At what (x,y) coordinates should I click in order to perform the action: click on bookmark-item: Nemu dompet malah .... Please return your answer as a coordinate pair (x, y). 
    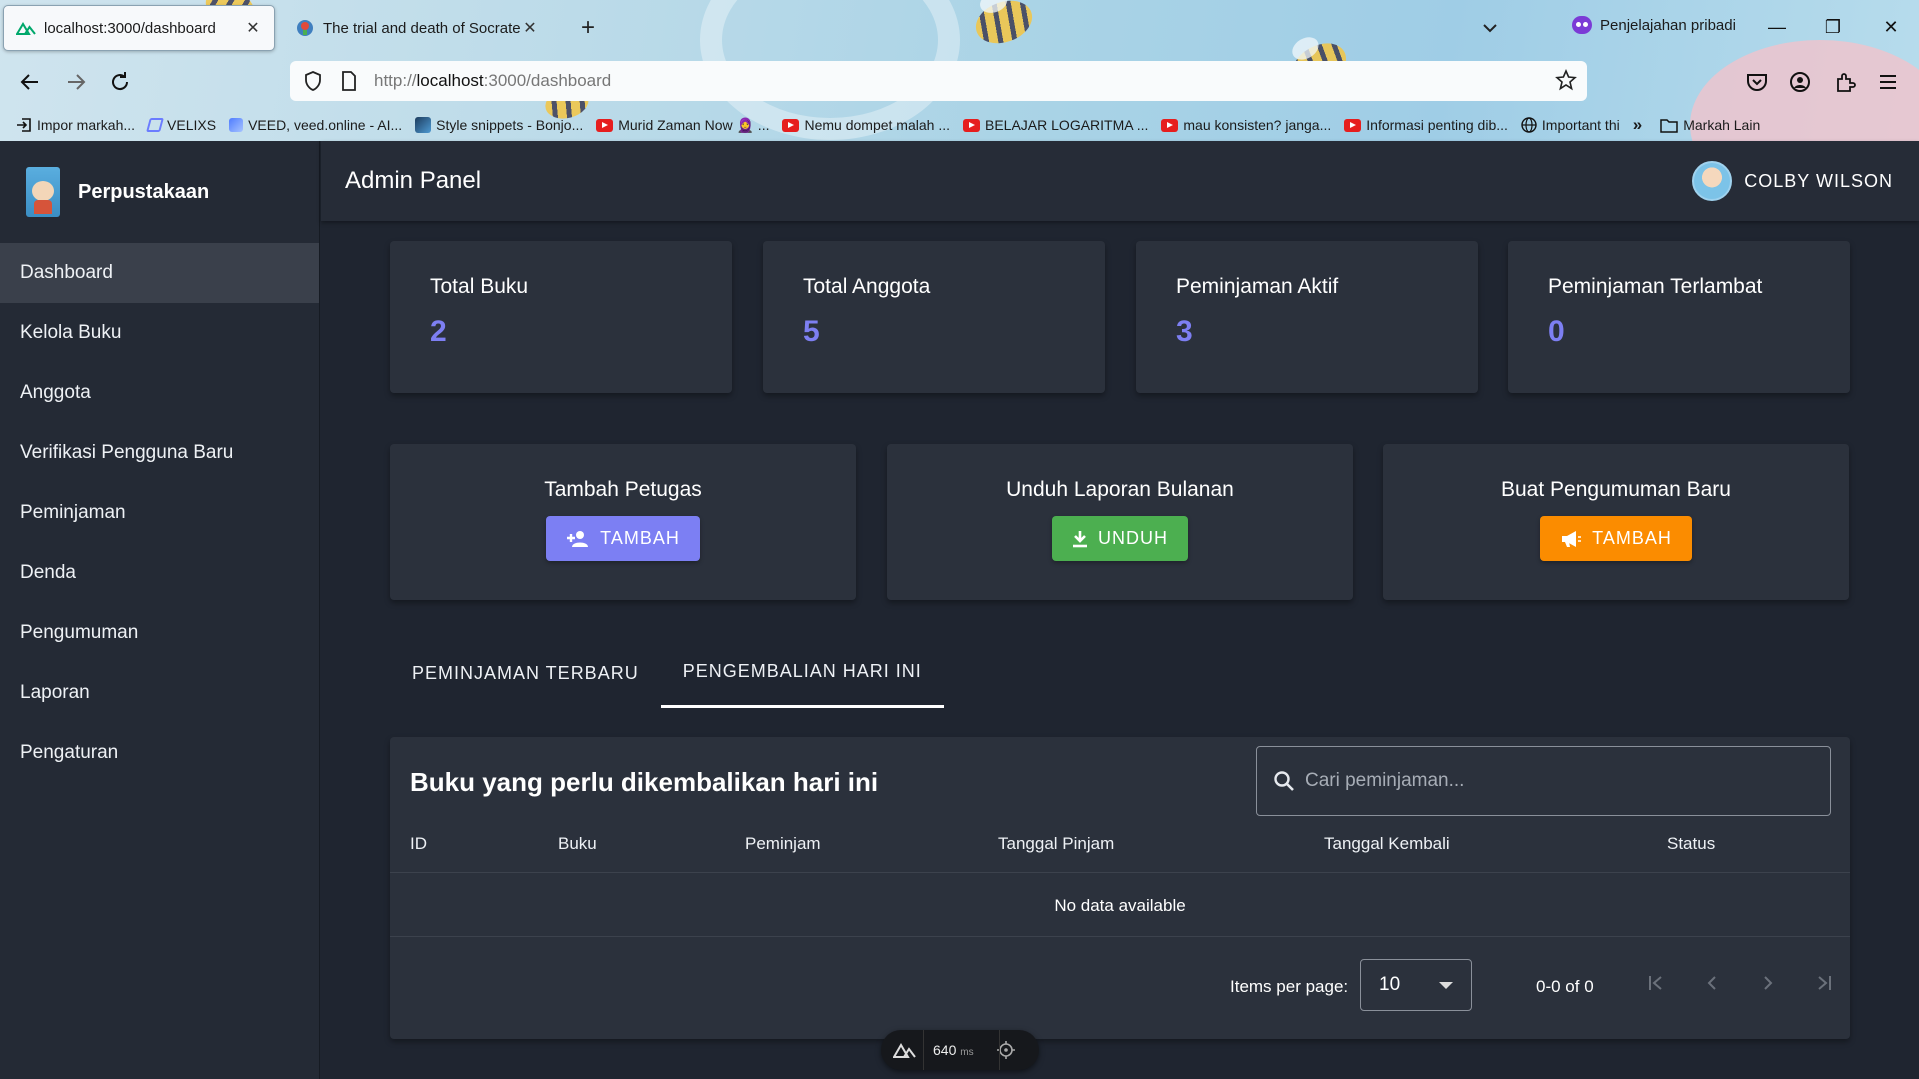
    Looking at the image, I should click on (866, 125).